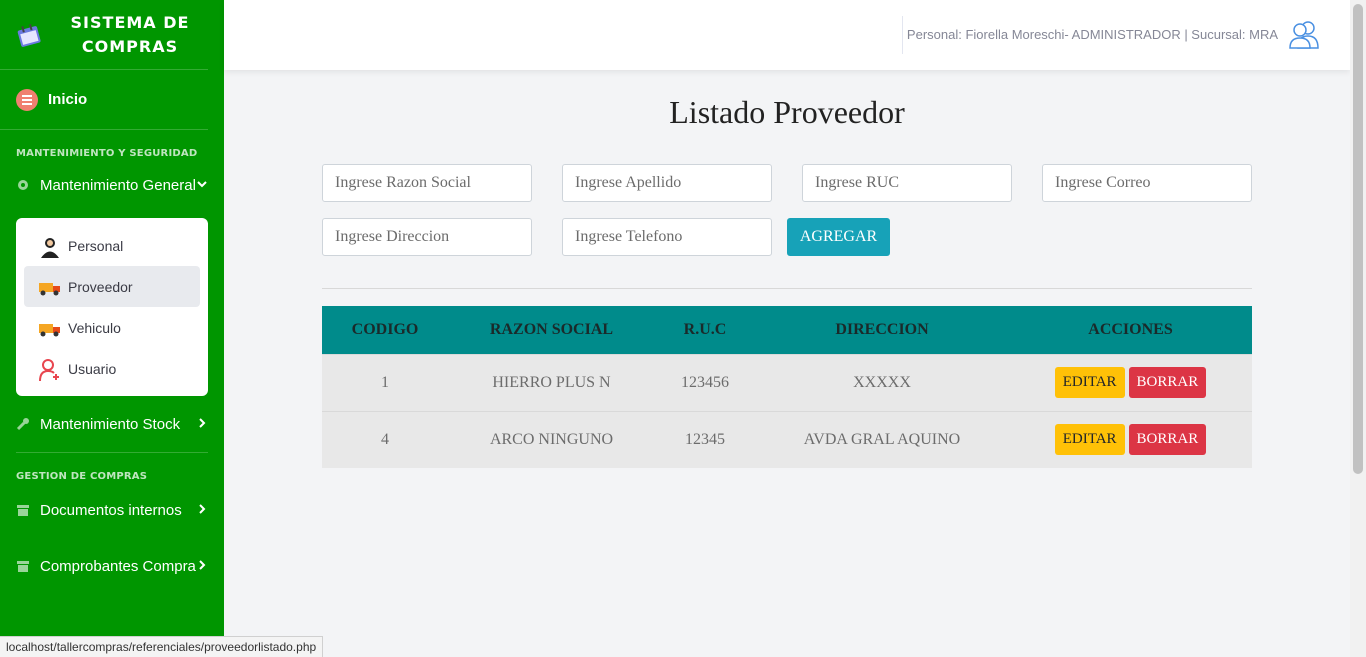 This screenshot has width=1366, height=657. Describe the element at coordinates (23, 185) in the screenshot. I see `gear-icon` at that location.